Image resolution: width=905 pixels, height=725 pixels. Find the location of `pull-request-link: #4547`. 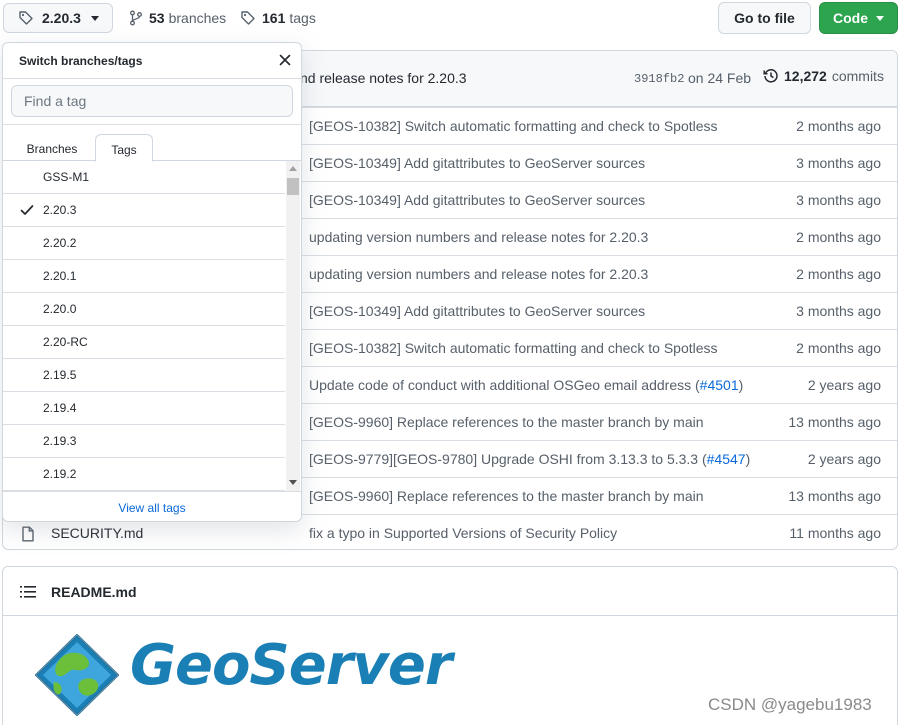

pull-request-link: #4547 is located at coordinates (726, 459).